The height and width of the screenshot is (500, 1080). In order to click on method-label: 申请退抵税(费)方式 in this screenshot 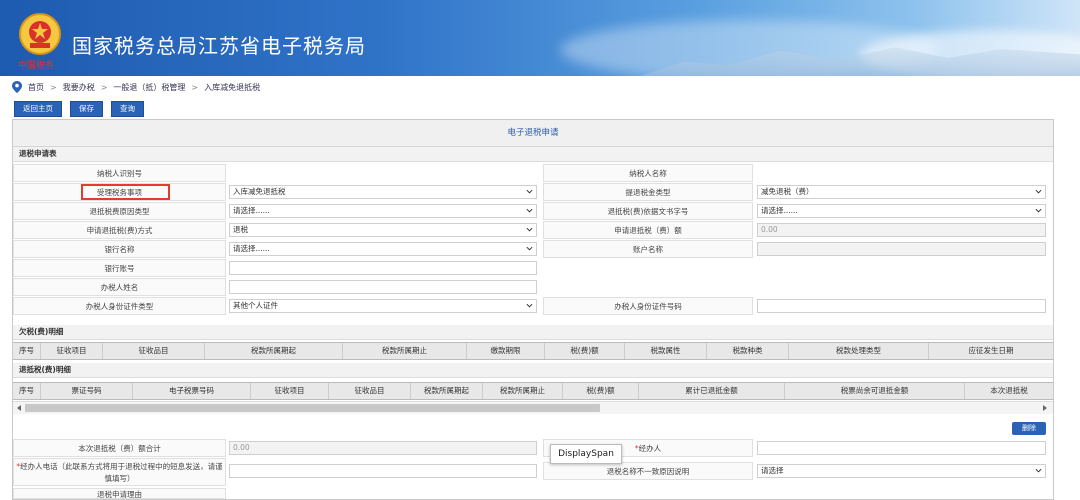, I will do `click(119, 230)`.